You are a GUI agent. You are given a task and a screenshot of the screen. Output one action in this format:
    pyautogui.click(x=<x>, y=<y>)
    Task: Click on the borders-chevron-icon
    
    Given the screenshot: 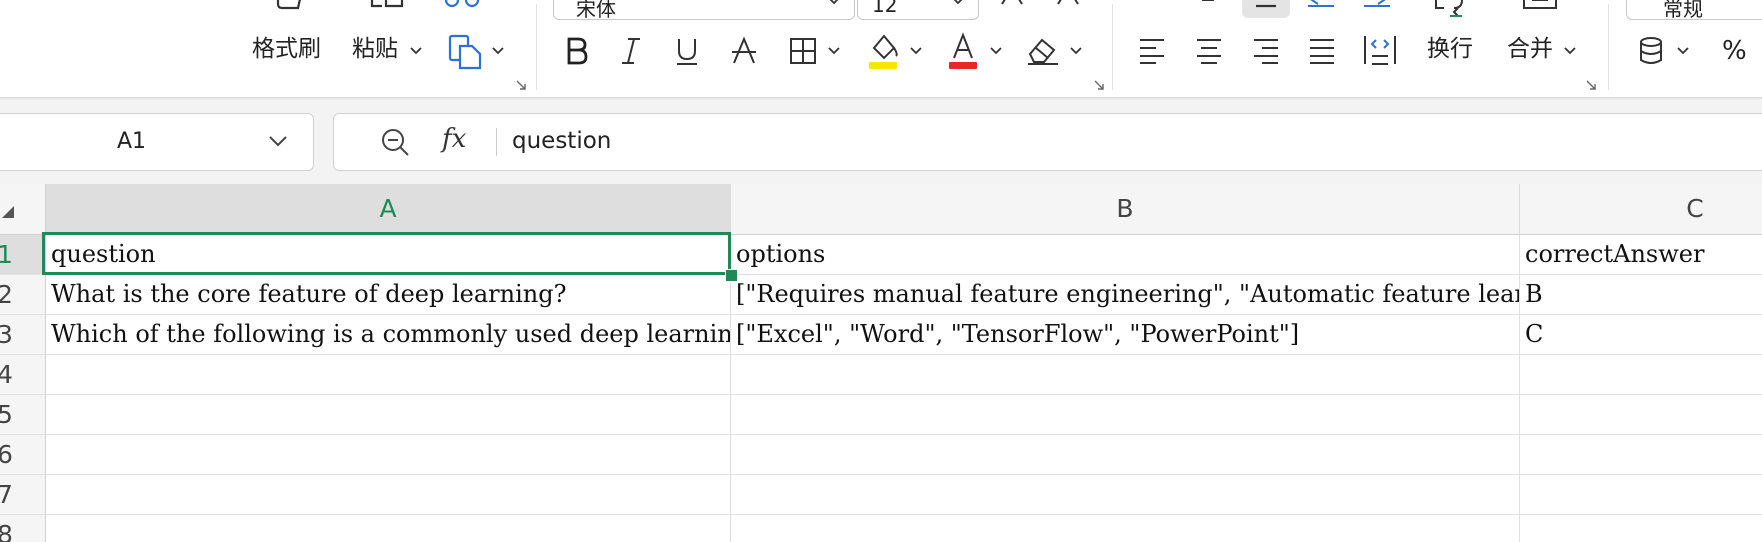 What is the action you would take?
    pyautogui.click(x=834, y=51)
    